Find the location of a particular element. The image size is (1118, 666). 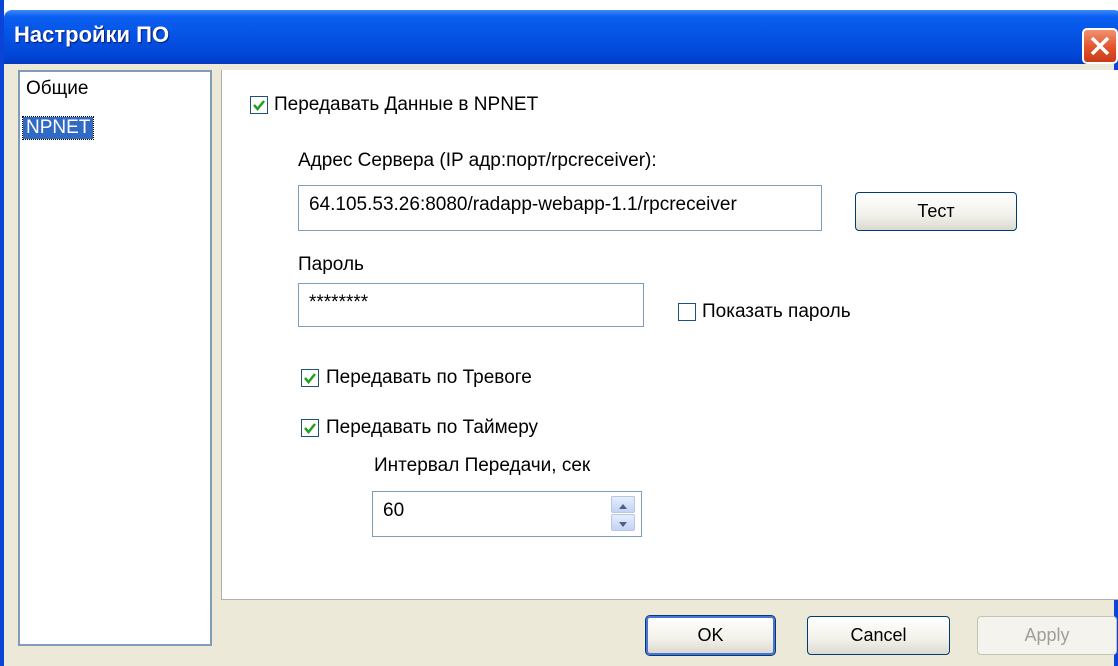

send-on-alarm-checkbox is located at coordinates (310, 378).